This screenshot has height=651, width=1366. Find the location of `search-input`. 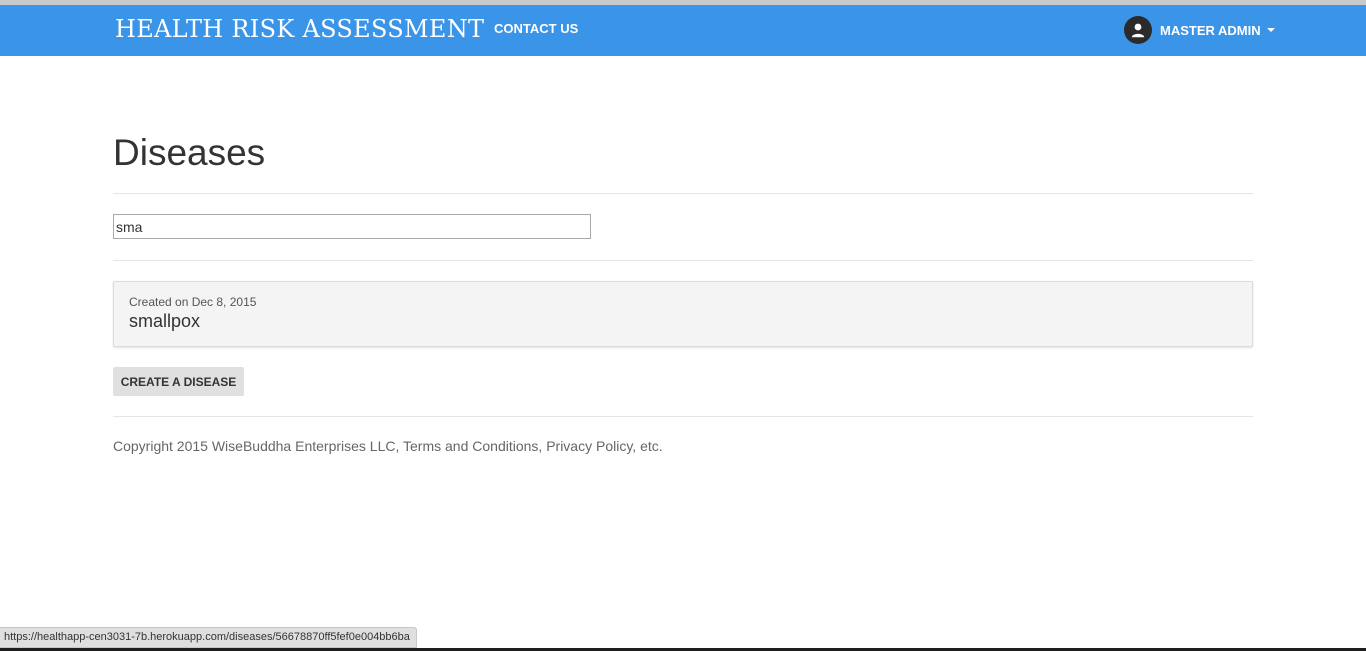

search-input is located at coordinates (352, 226).